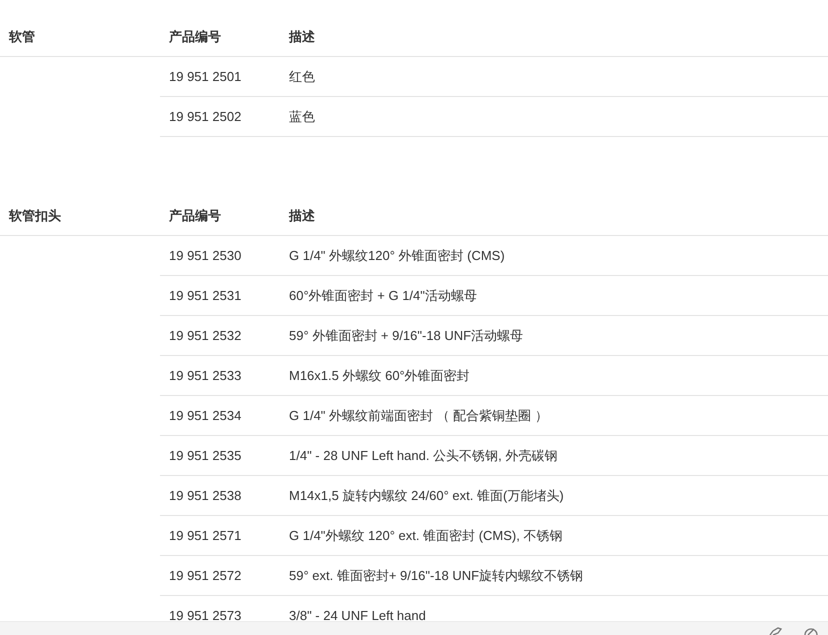 The height and width of the screenshot is (635, 828). Describe the element at coordinates (418, 415) in the screenshot. I see `table-cell: G 1/4" 外螺纹前端面密封 （ 配合紫铜垫圈 ）` at that location.